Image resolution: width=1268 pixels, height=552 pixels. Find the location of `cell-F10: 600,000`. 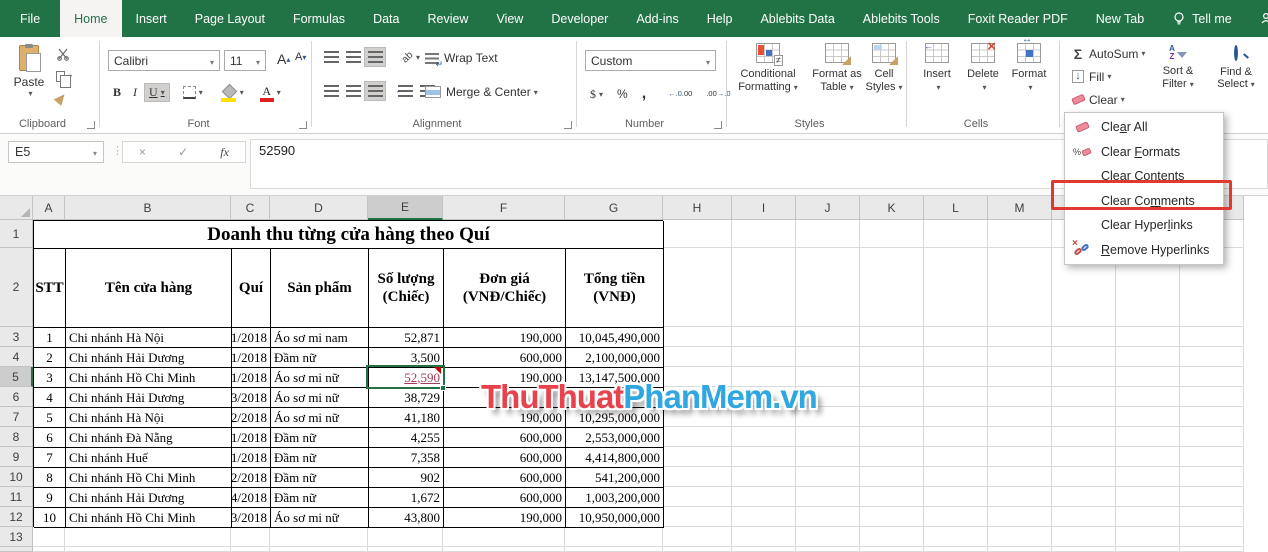

cell-F10: 600,000 is located at coordinates (505, 478).